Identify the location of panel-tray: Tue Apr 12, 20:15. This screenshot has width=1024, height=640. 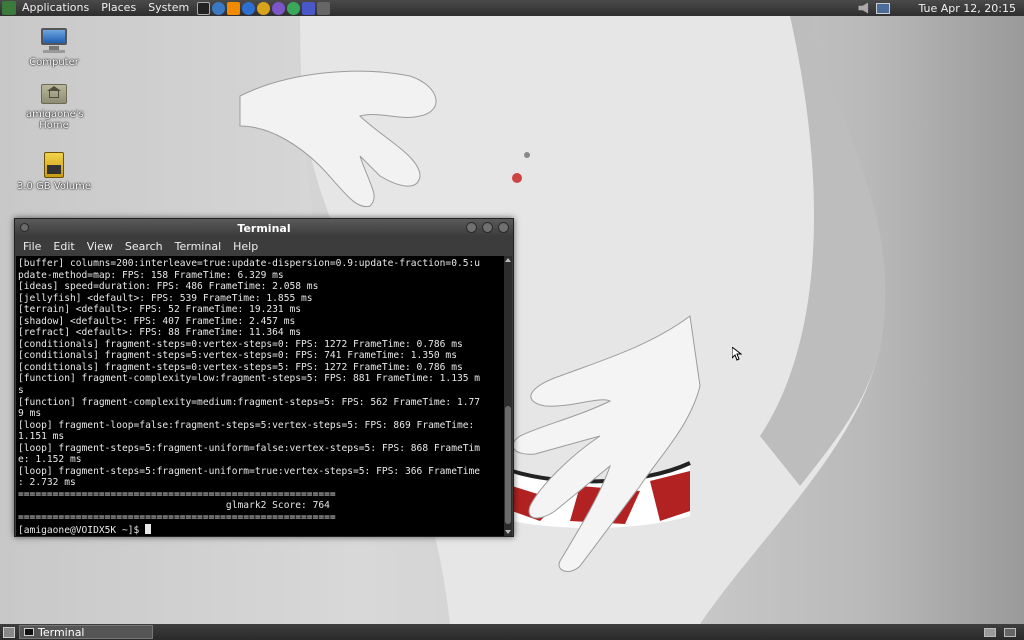
(941, 8).